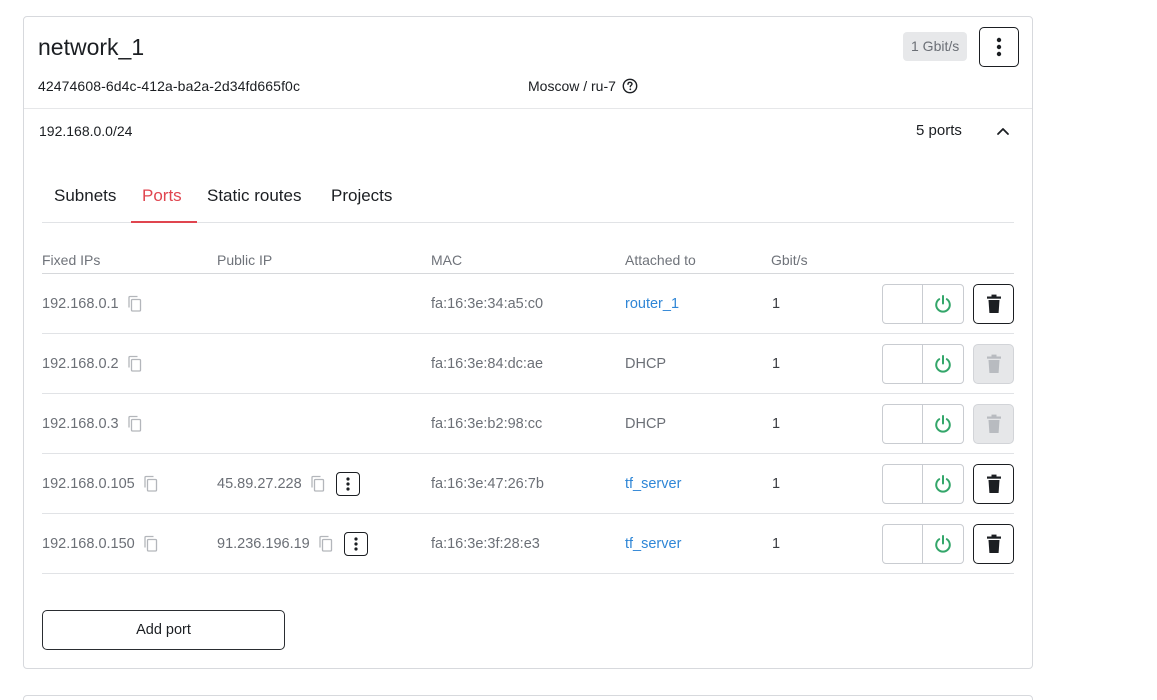  Describe the element at coordinates (630, 86) in the screenshot. I see `question-circle-icon` at that location.